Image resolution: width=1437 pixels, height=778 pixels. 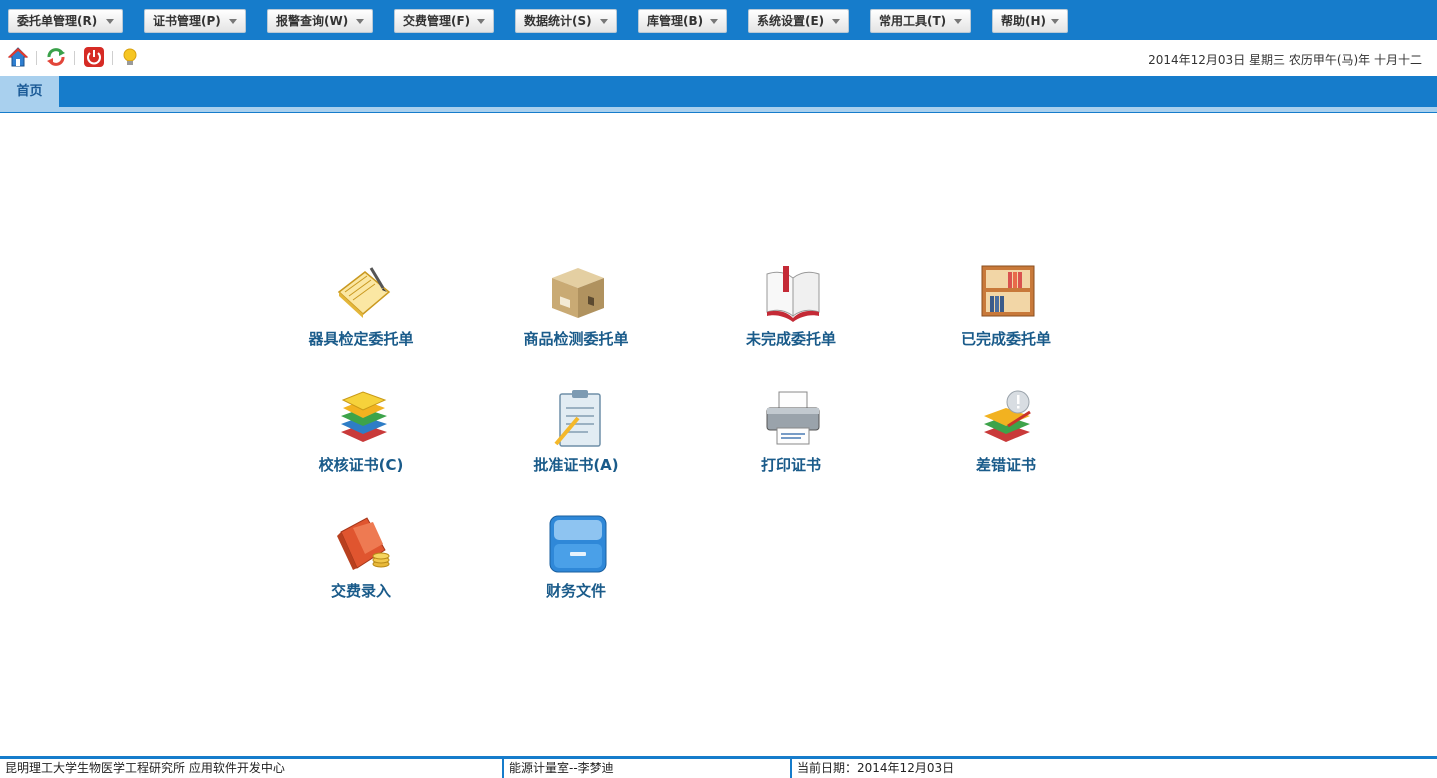 I want to click on menu-inventory: 库管理(B), so click(x=682, y=21).